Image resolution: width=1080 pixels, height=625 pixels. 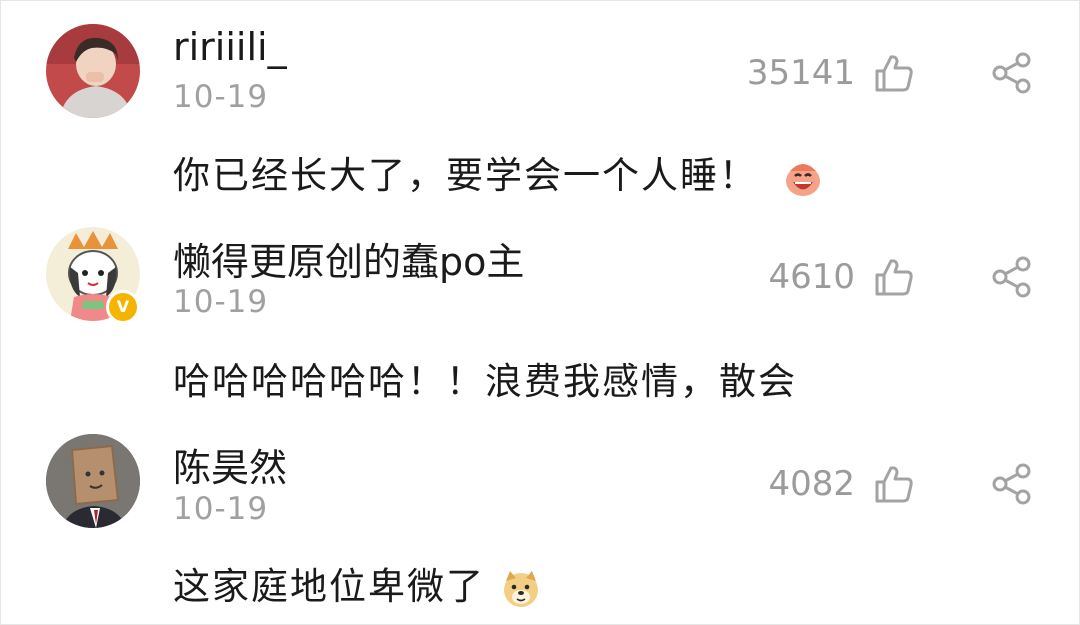 I want to click on comment-text: 哈哈哈哈哈哈！！浪费我感情，散会, so click(x=485, y=378).